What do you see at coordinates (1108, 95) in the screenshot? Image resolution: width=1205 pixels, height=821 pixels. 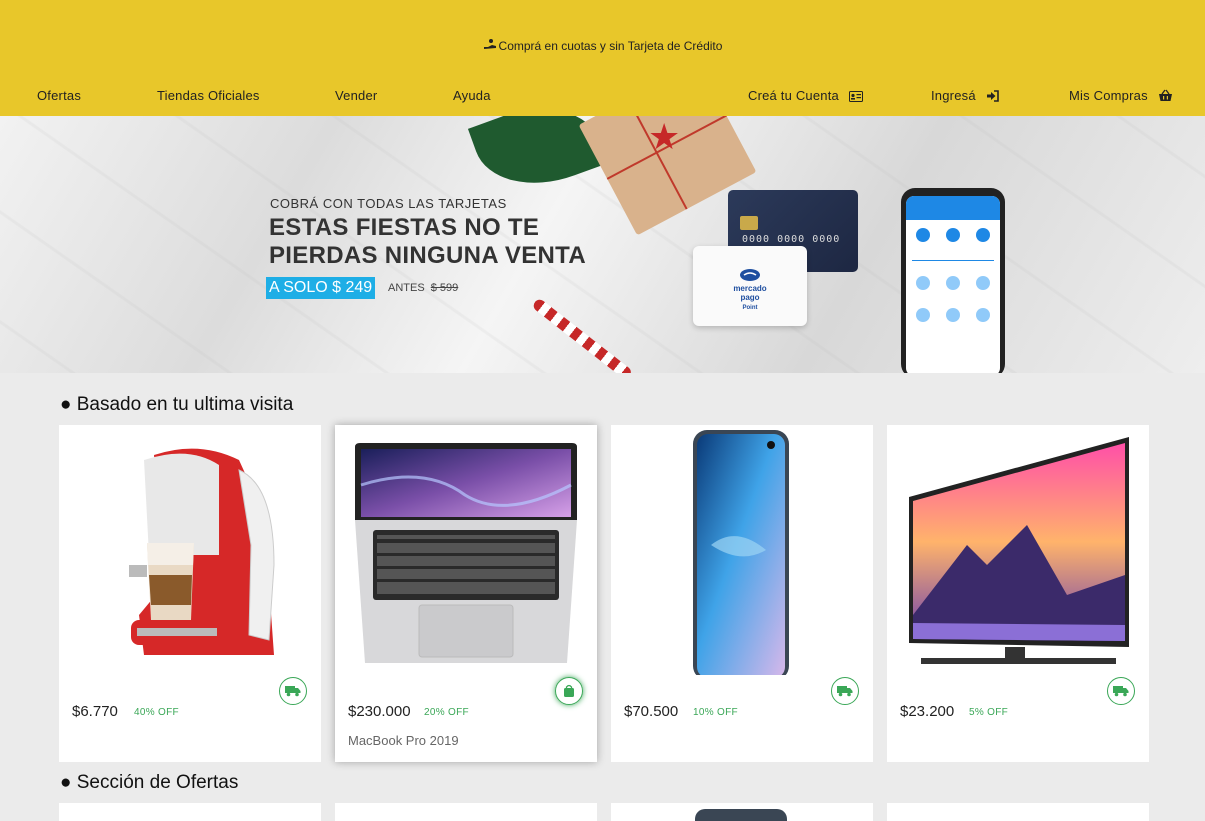 I see `my-purchases-label: Mis Compras` at bounding box center [1108, 95].